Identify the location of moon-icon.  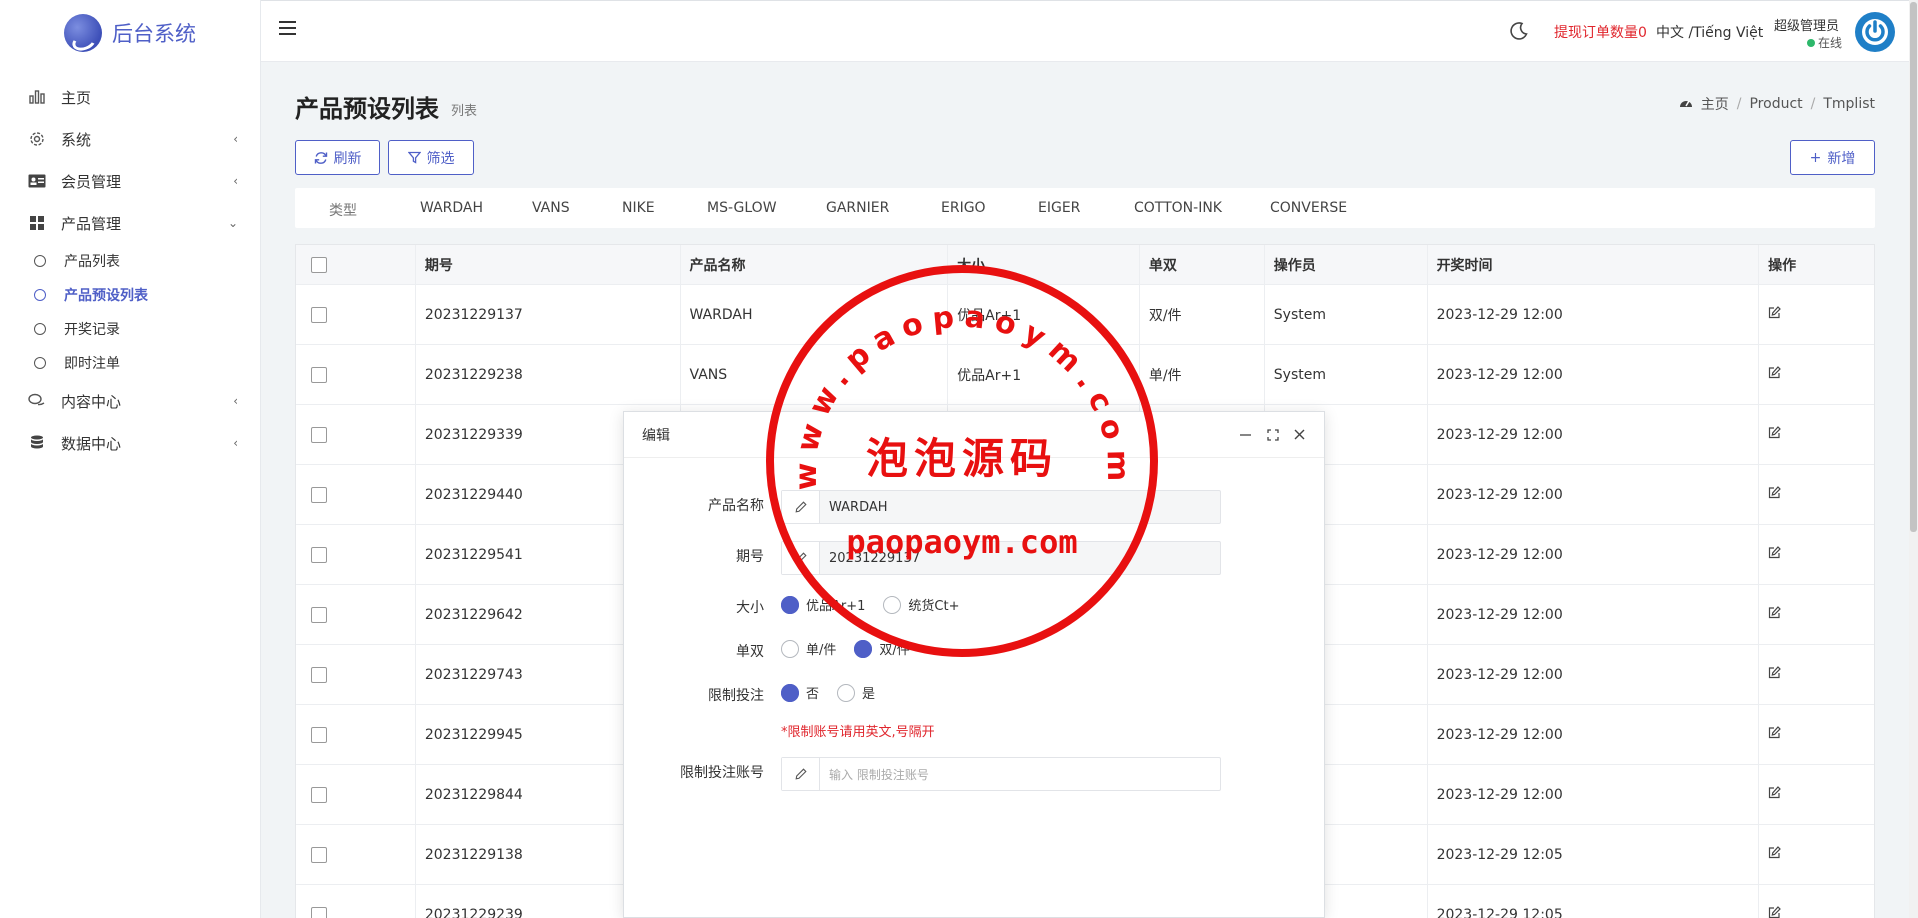
(1520, 32).